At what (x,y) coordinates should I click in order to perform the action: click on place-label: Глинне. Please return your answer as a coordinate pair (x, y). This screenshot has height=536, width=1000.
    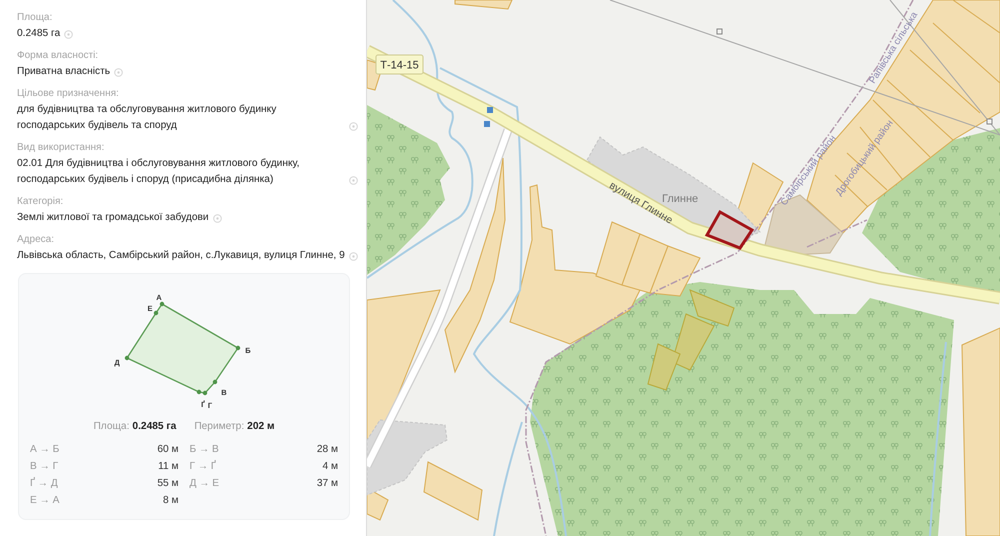
    Looking at the image, I should click on (680, 199).